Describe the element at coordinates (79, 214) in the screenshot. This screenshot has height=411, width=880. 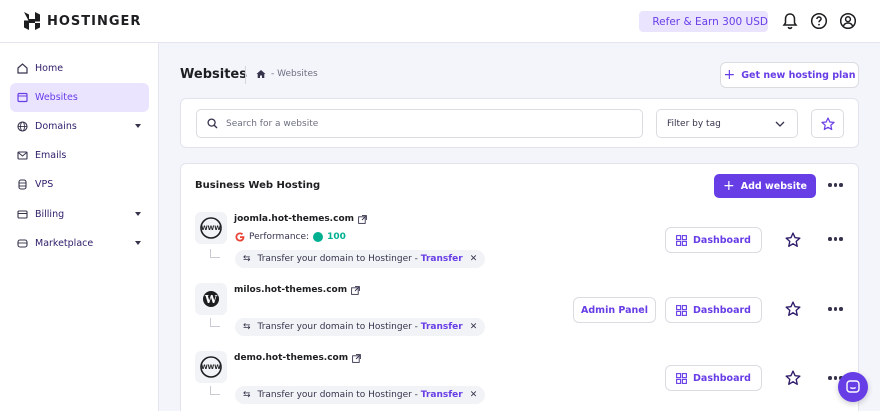
I see `sidebar-item-billing: Billing` at that location.